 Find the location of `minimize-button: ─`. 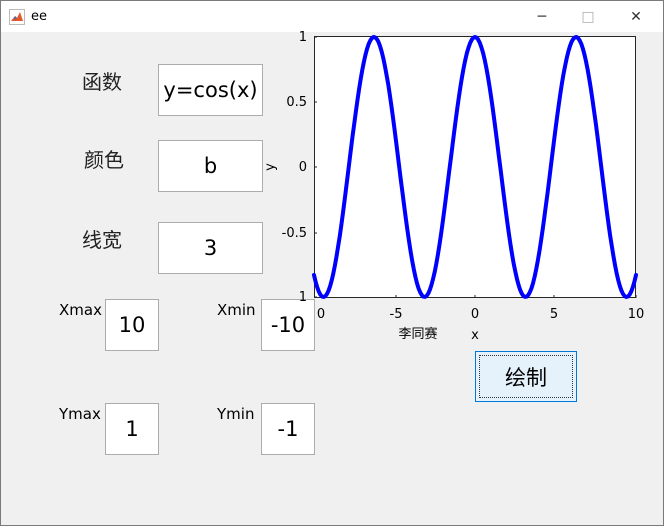

minimize-button: ─ is located at coordinates (542, 16).